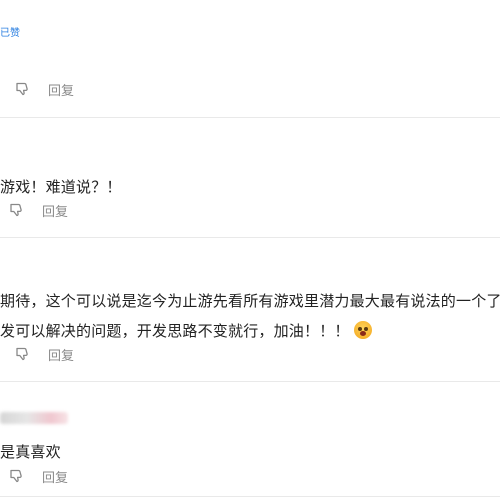  What do you see at coordinates (362, 330) in the screenshot?
I see `face-screaming-emoji-icon` at bounding box center [362, 330].